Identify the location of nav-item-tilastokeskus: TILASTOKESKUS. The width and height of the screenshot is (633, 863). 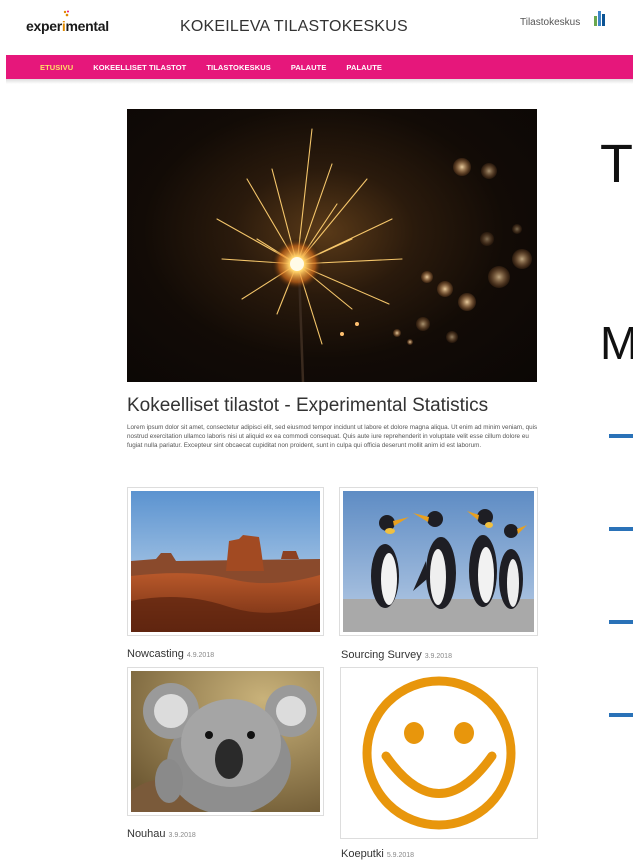
(238, 67).